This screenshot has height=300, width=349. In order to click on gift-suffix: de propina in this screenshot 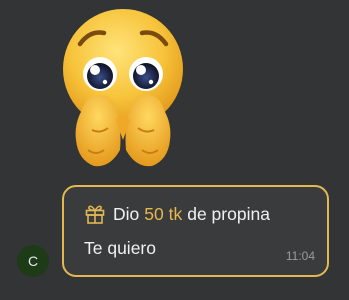, I will do `click(228, 213)`.